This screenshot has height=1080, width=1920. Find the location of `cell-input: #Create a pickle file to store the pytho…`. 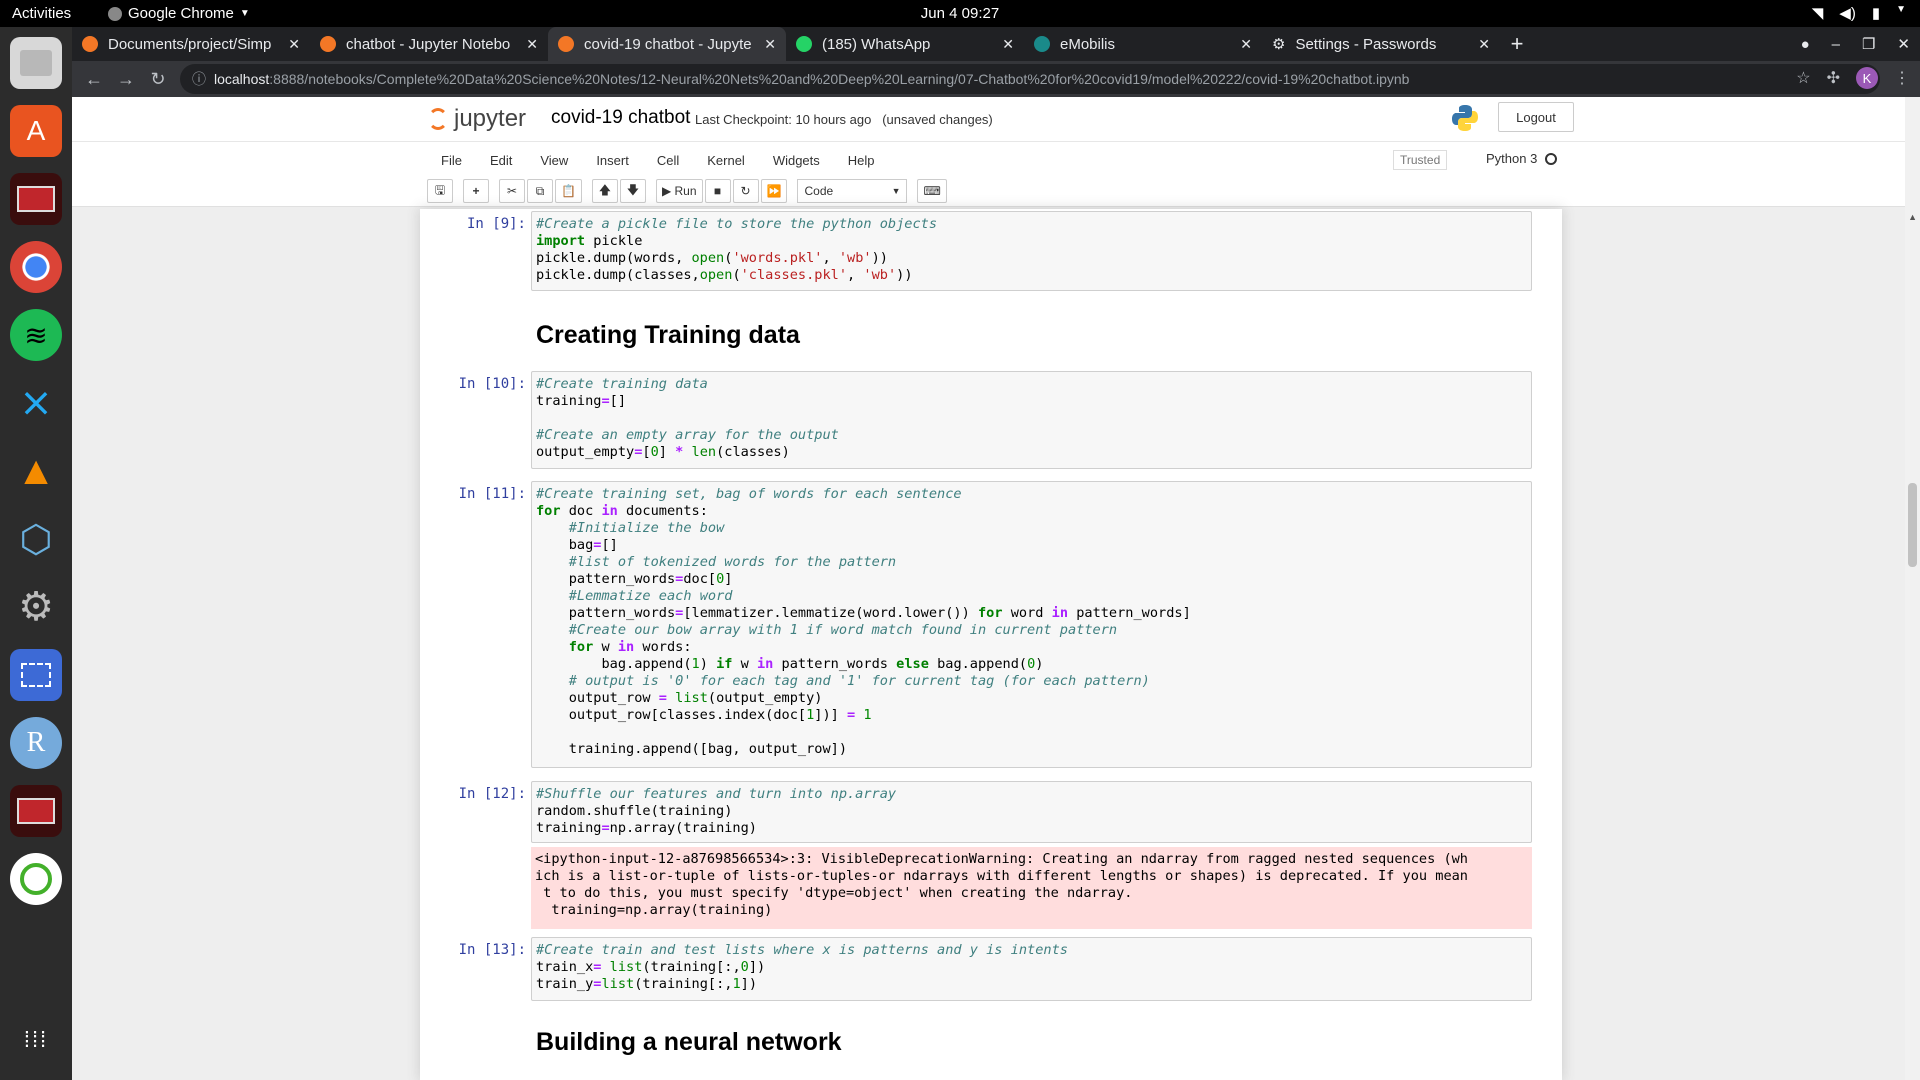

cell-input: #Create a pickle file to store the pytho… is located at coordinates (1031, 251).